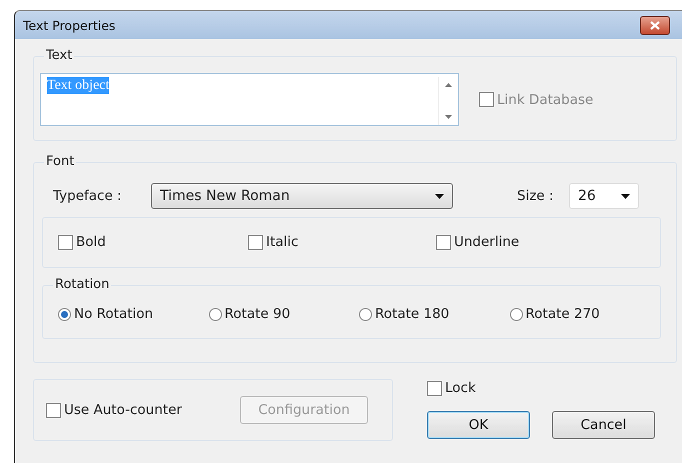  Describe the element at coordinates (302, 196) in the screenshot. I see `typeface-dropdown: Times New Roman` at that location.